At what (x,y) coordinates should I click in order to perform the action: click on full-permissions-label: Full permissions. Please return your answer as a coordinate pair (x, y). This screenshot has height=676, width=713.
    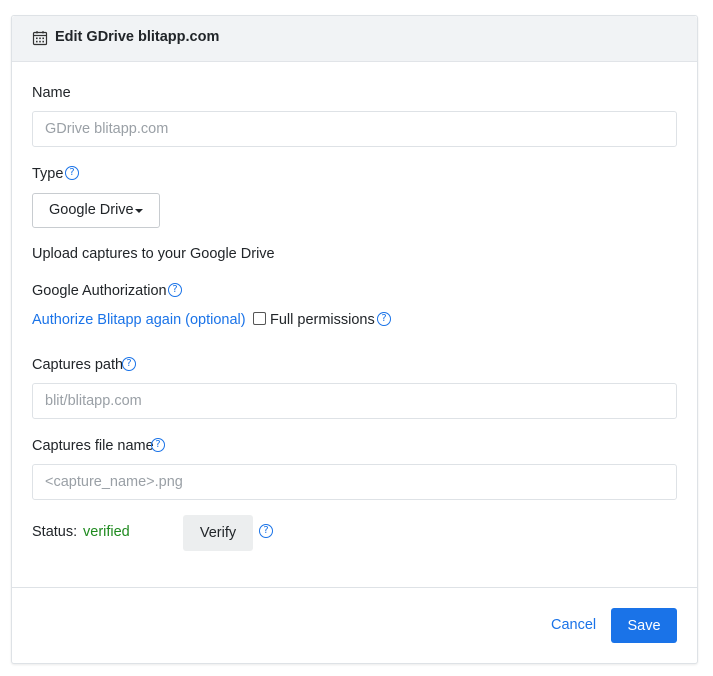
    Looking at the image, I should click on (322, 320).